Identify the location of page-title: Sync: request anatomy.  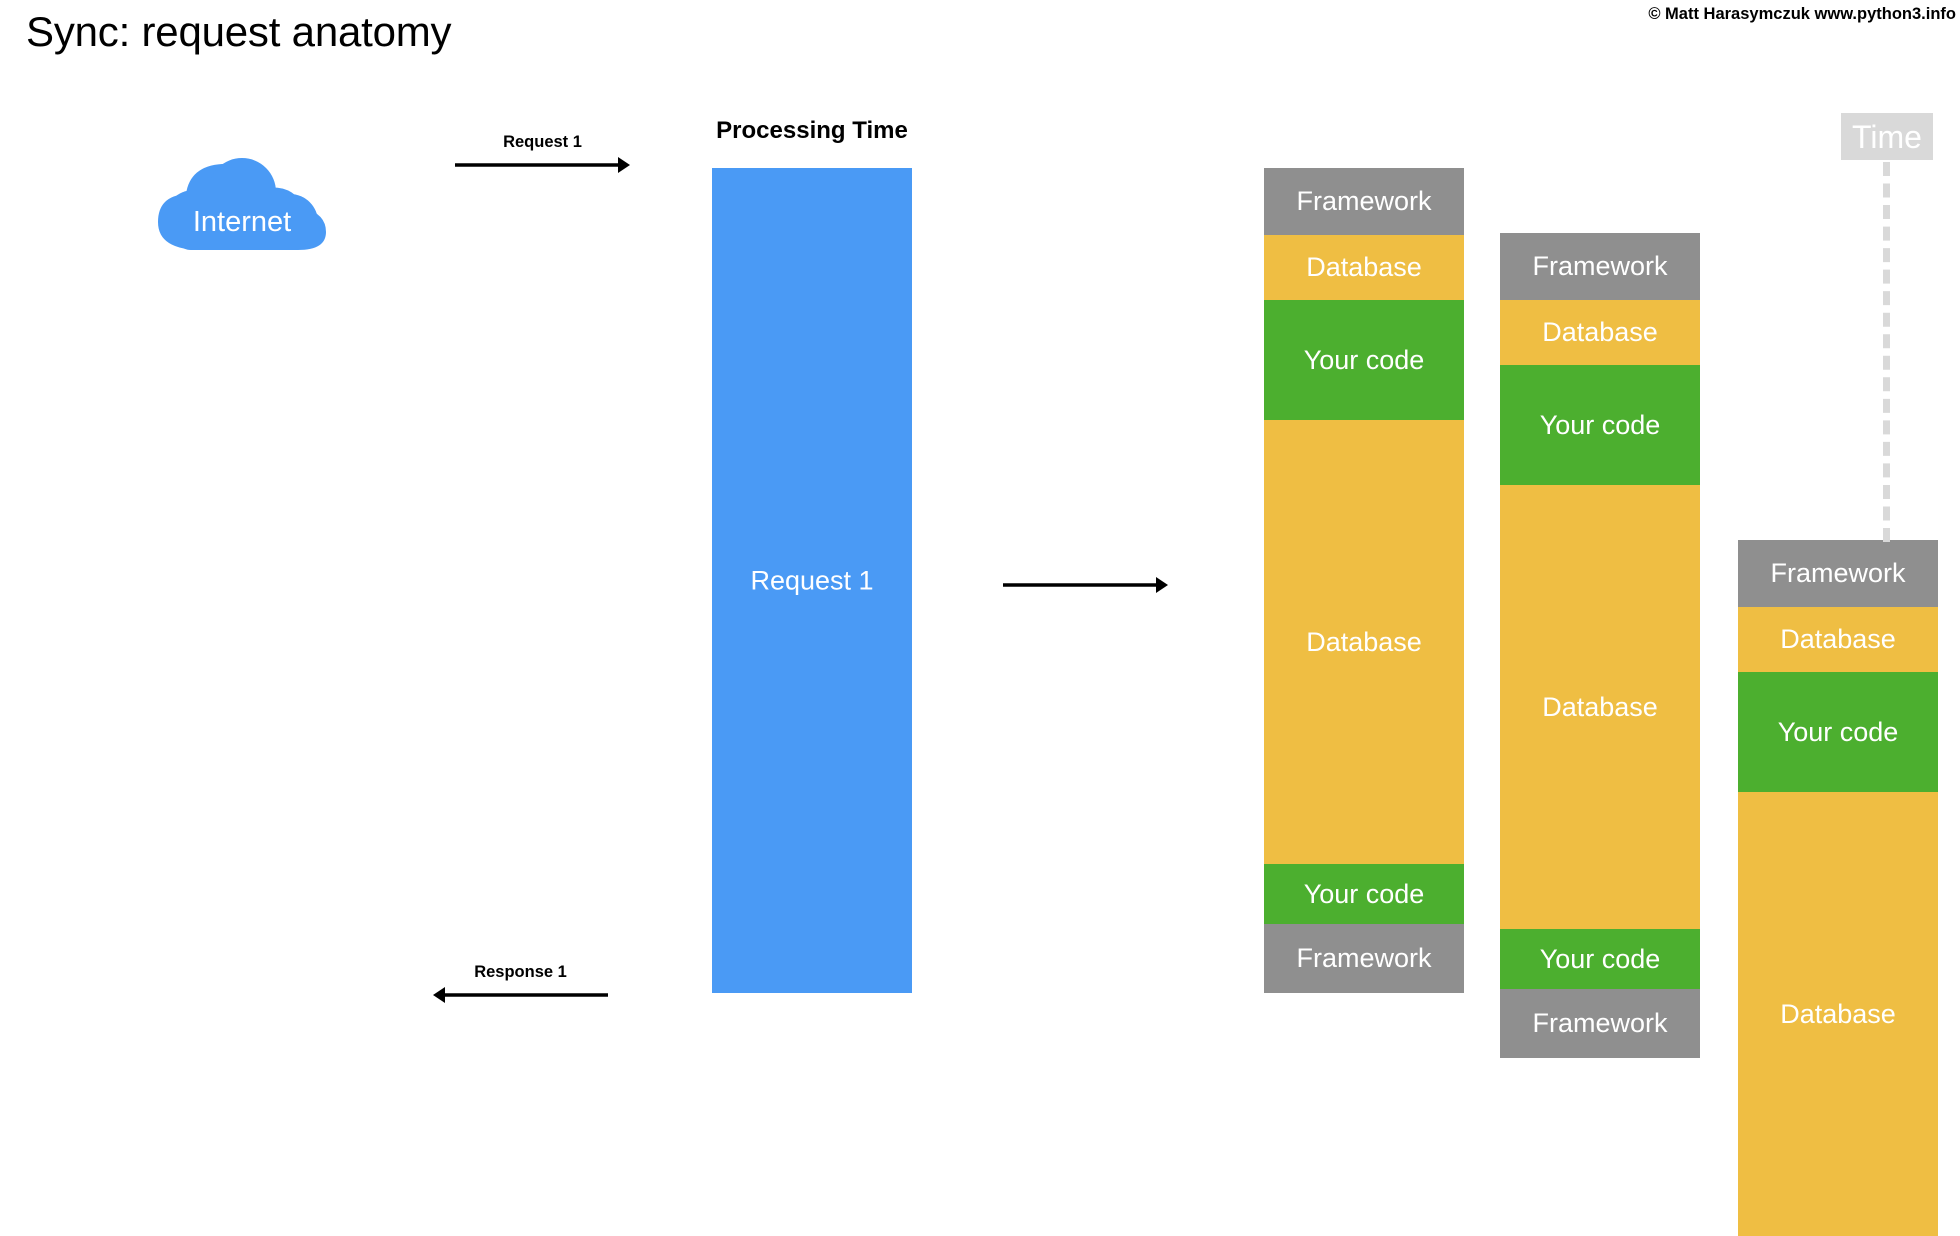
(239, 31).